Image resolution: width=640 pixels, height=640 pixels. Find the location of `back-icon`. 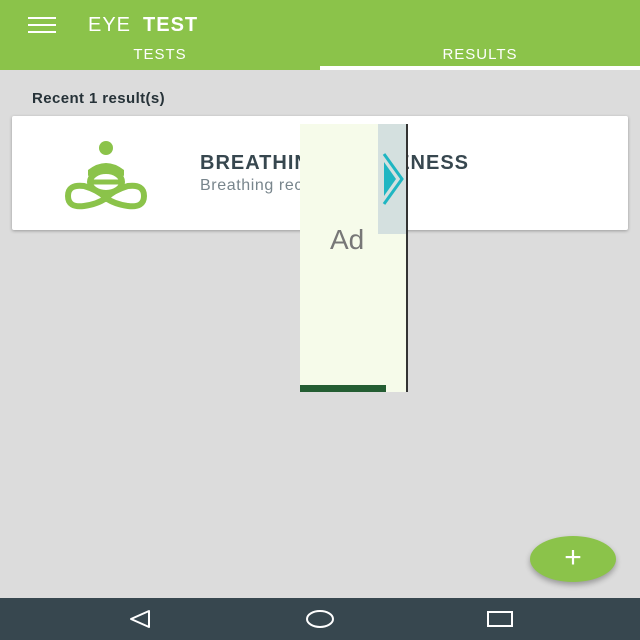

back-icon is located at coordinates (140, 619).